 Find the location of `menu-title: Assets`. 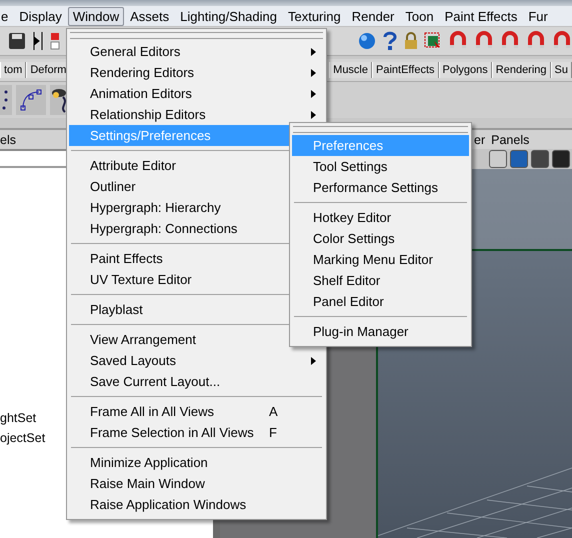

menu-title: Assets is located at coordinates (149, 16).